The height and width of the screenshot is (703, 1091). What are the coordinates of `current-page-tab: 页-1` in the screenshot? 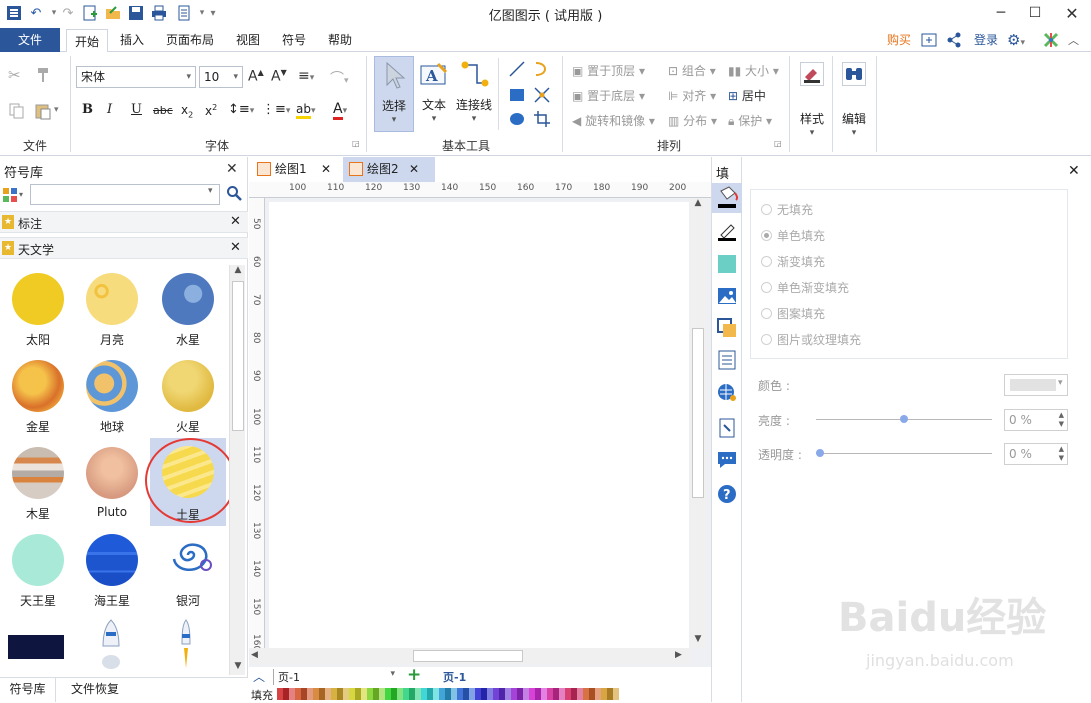 It's located at (454, 677).